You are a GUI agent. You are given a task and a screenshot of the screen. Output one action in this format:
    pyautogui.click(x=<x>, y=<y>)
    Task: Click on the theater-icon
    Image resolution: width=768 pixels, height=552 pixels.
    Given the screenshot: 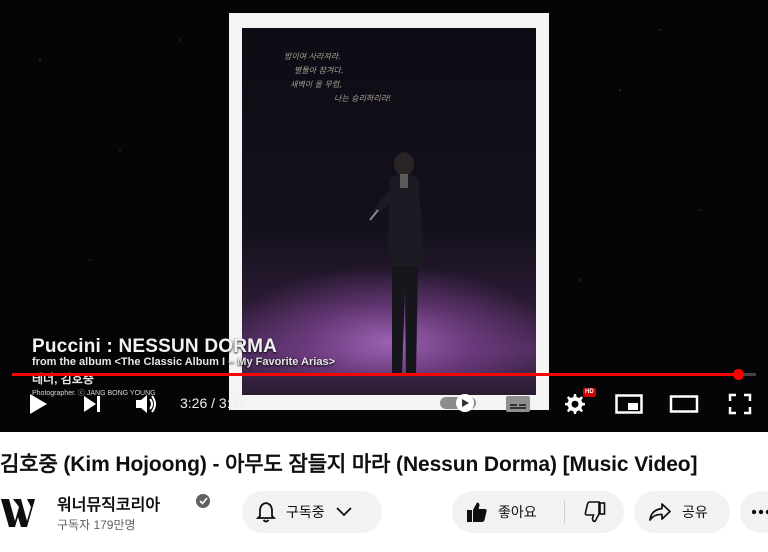 What is the action you would take?
    pyautogui.click(x=684, y=404)
    